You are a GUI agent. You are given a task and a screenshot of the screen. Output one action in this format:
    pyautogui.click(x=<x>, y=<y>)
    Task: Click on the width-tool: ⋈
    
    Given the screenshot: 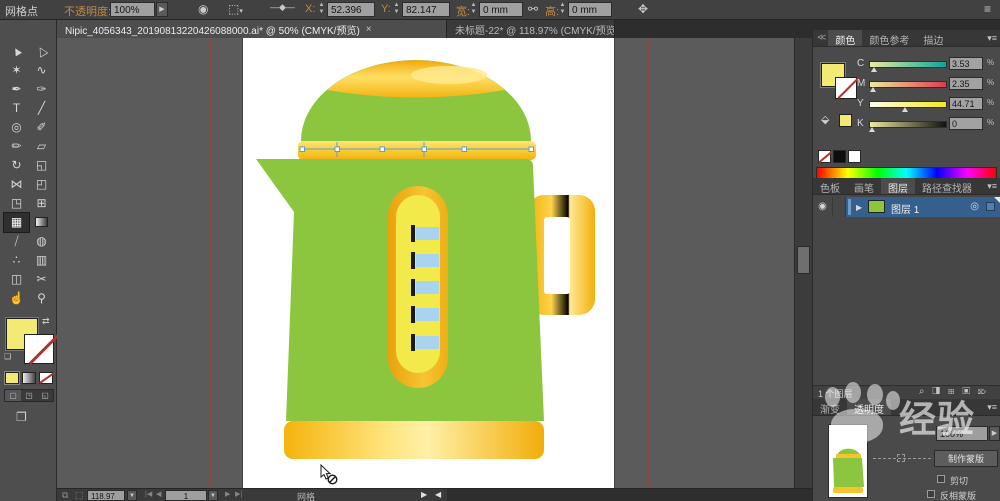 What is the action you would take?
    pyautogui.click(x=16, y=184)
    